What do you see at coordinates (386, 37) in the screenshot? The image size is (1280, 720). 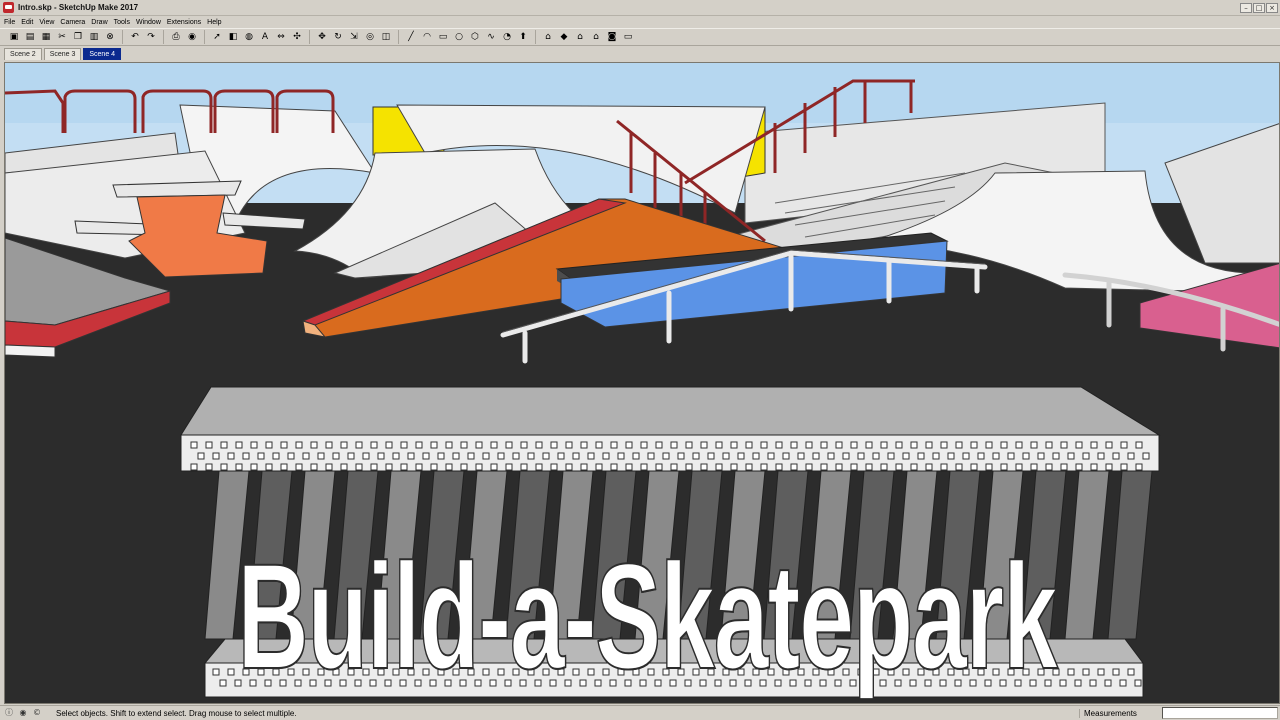 I see `offset-icon: ◫` at bounding box center [386, 37].